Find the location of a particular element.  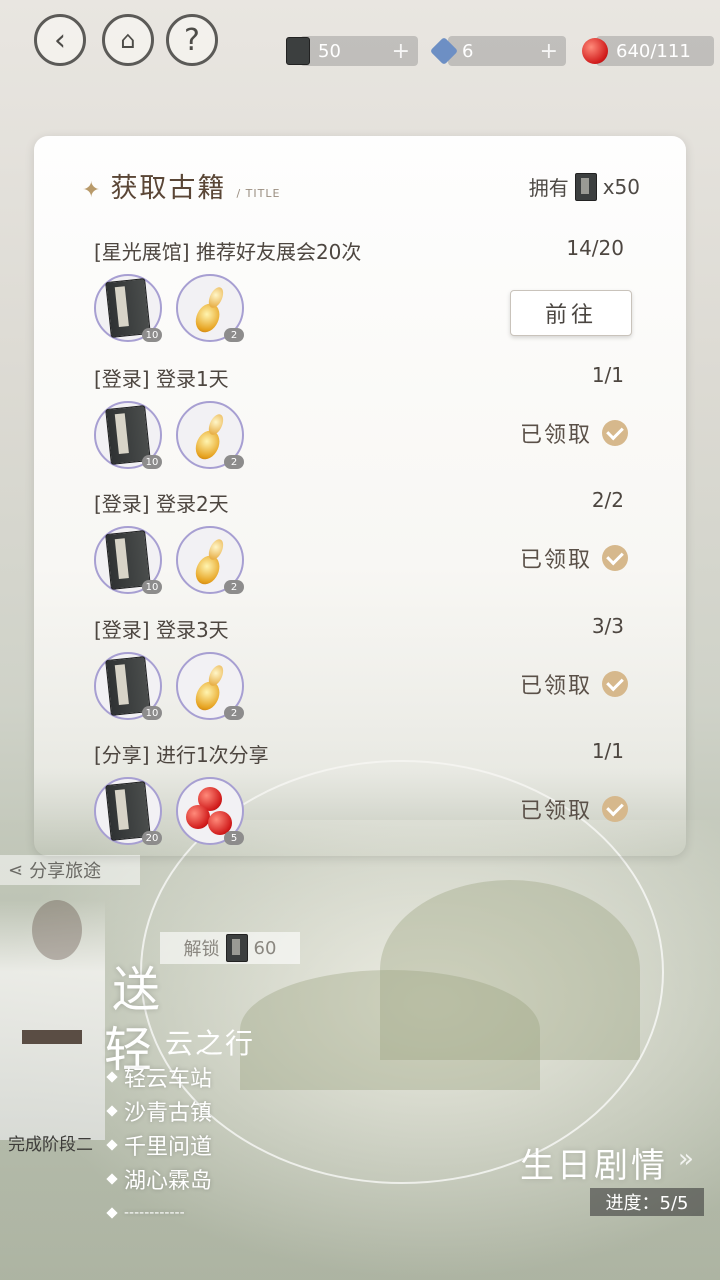

back-button: ‹ is located at coordinates (60, 40).